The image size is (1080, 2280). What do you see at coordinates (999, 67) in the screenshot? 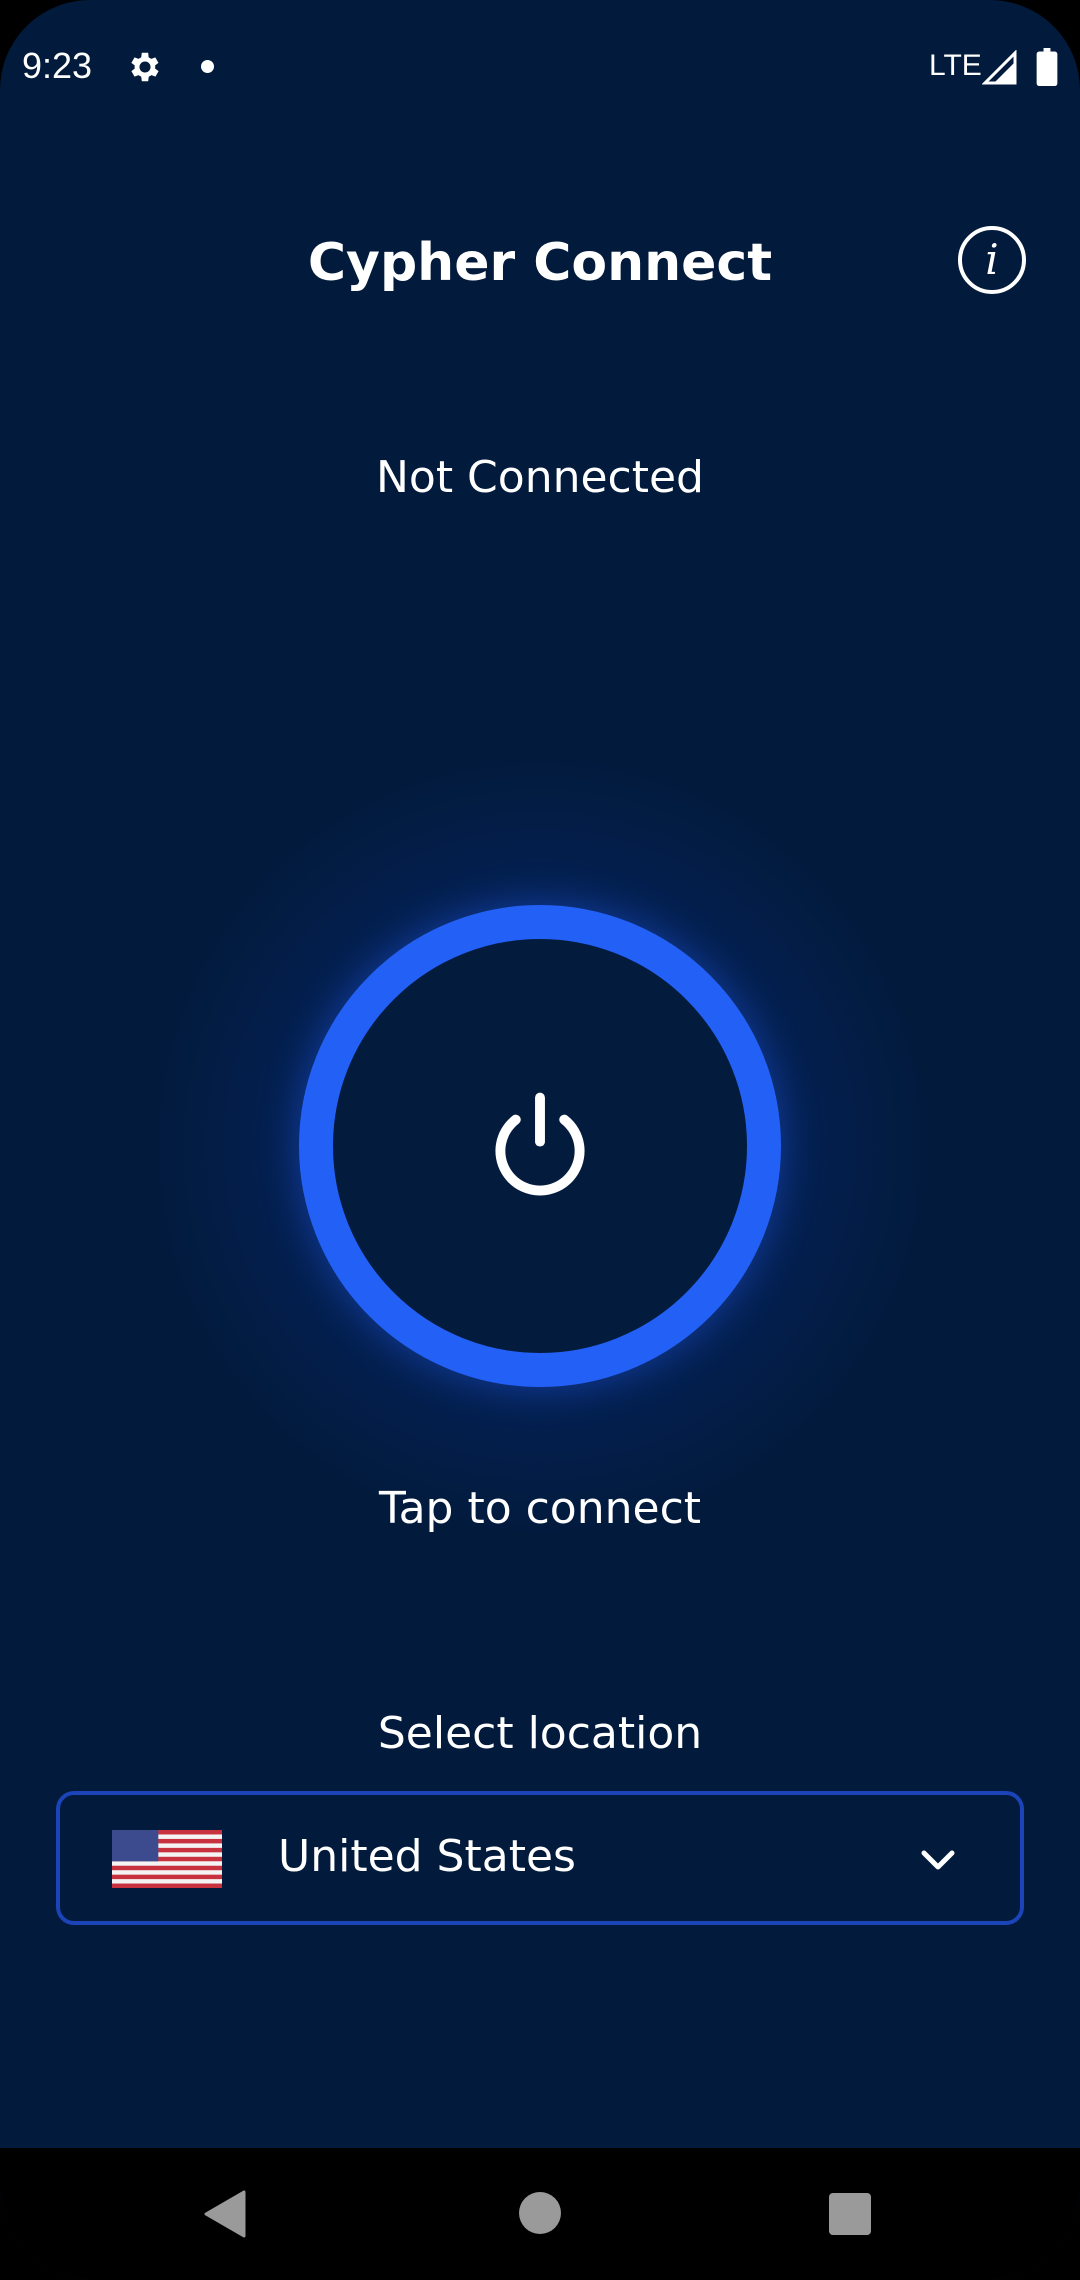
I see `cell-signal-icon` at bounding box center [999, 67].